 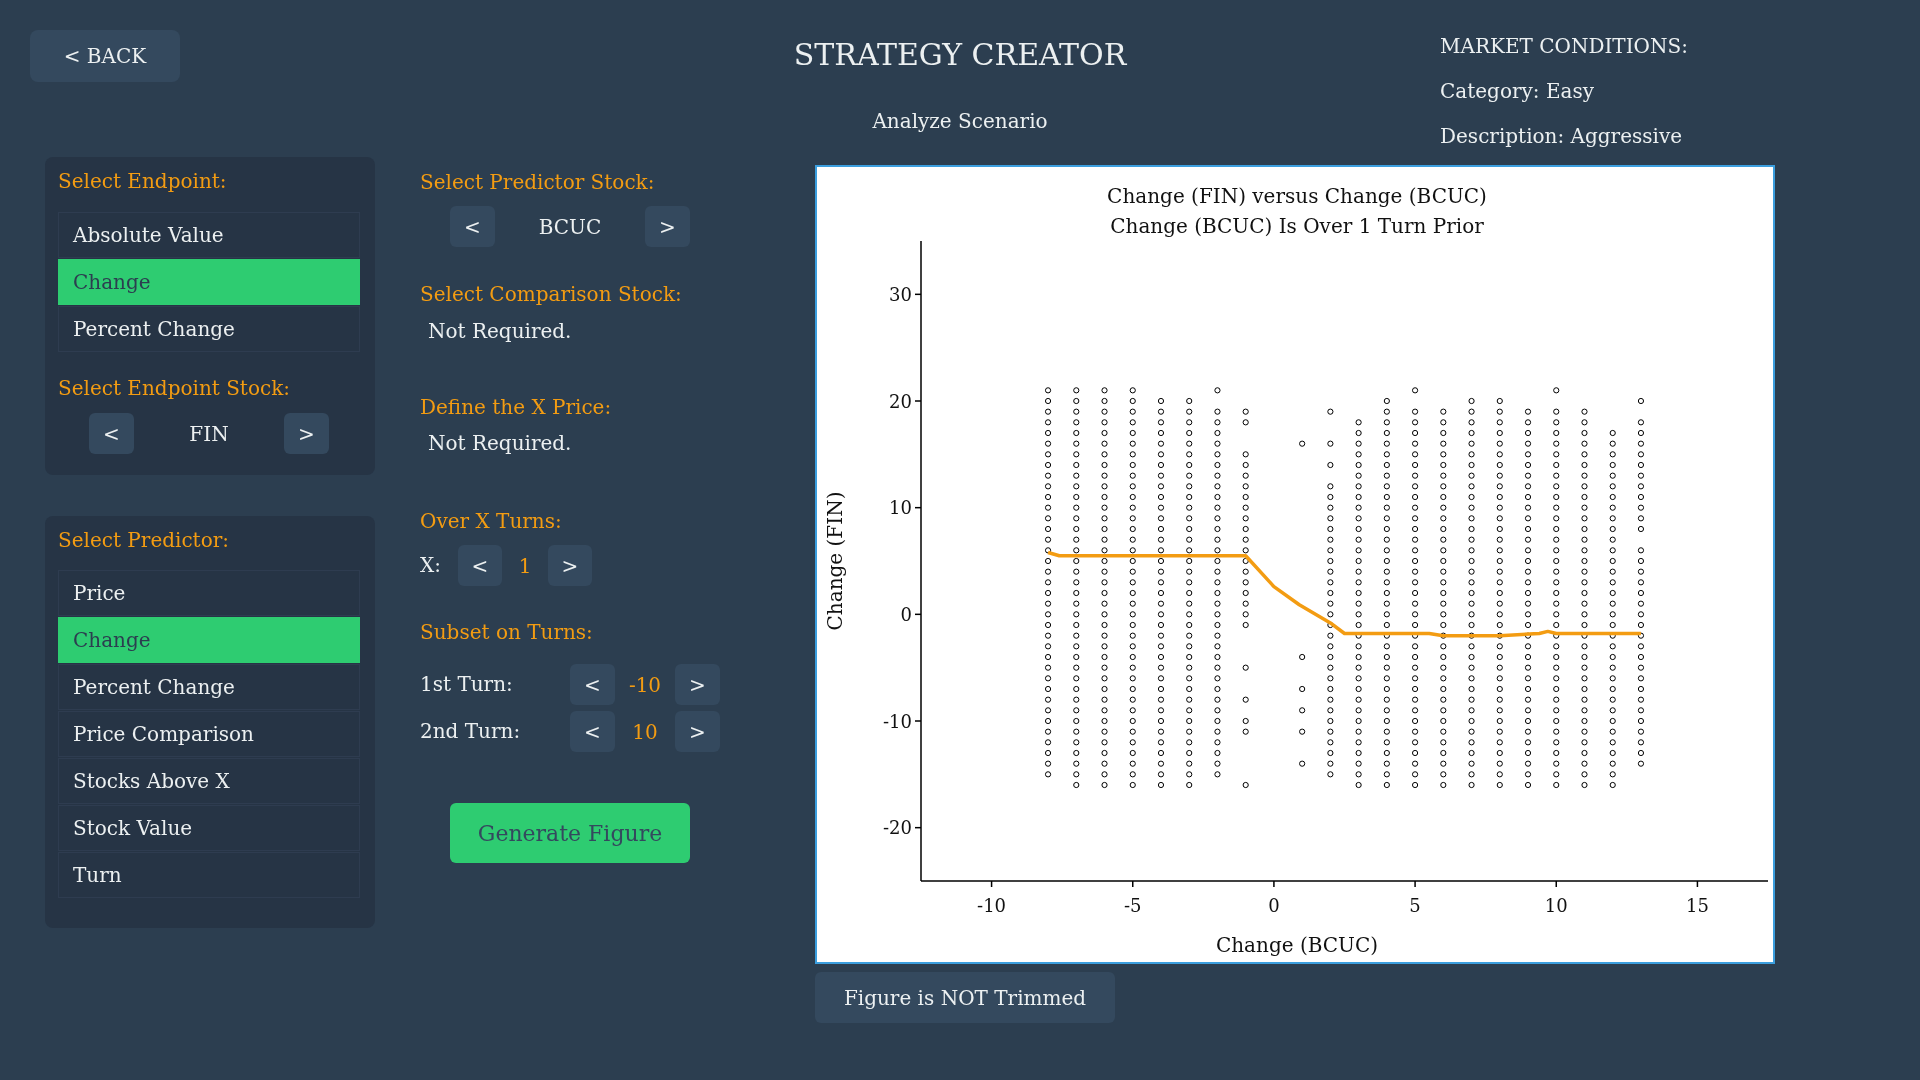 I want to click on section-heading: Select Comparison Stock:, so click(x=551, y=294).